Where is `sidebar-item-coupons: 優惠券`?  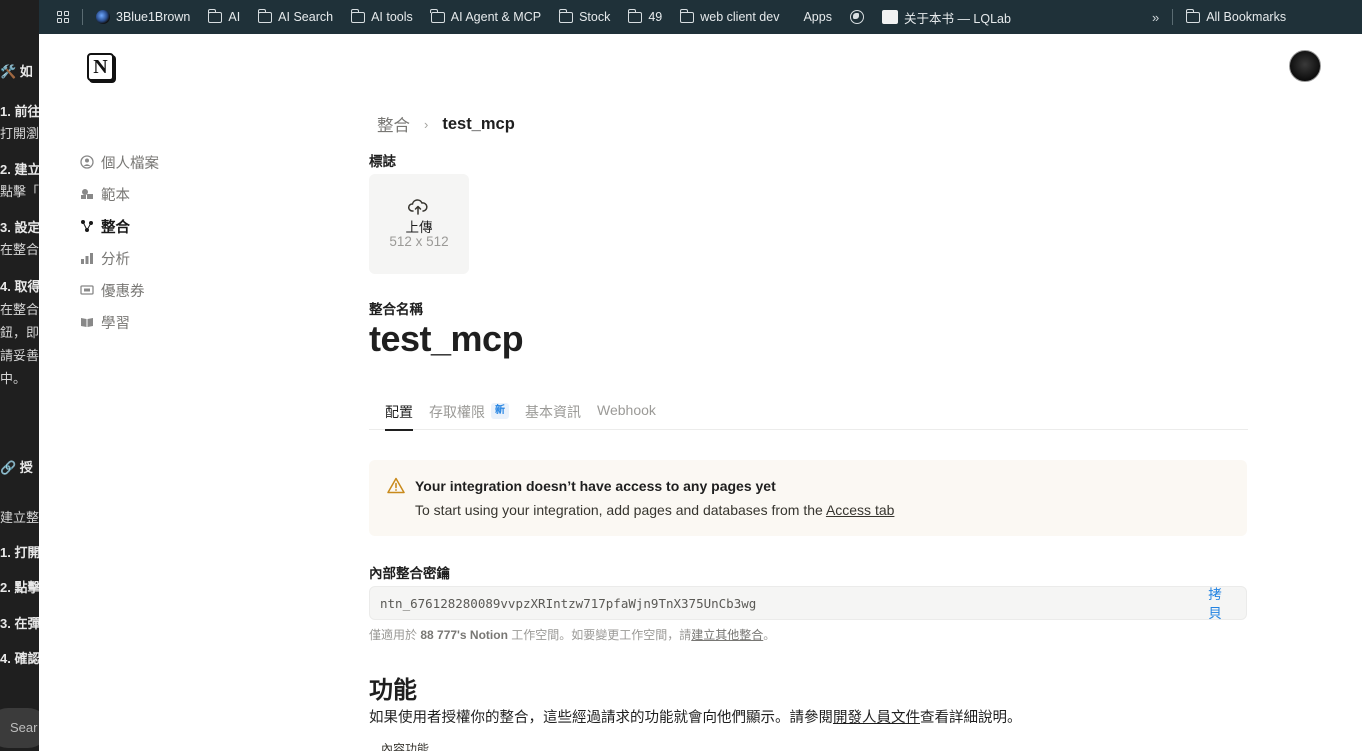 sidebar-item-coupons: 優惠券 is located at coordinates (180, 290).